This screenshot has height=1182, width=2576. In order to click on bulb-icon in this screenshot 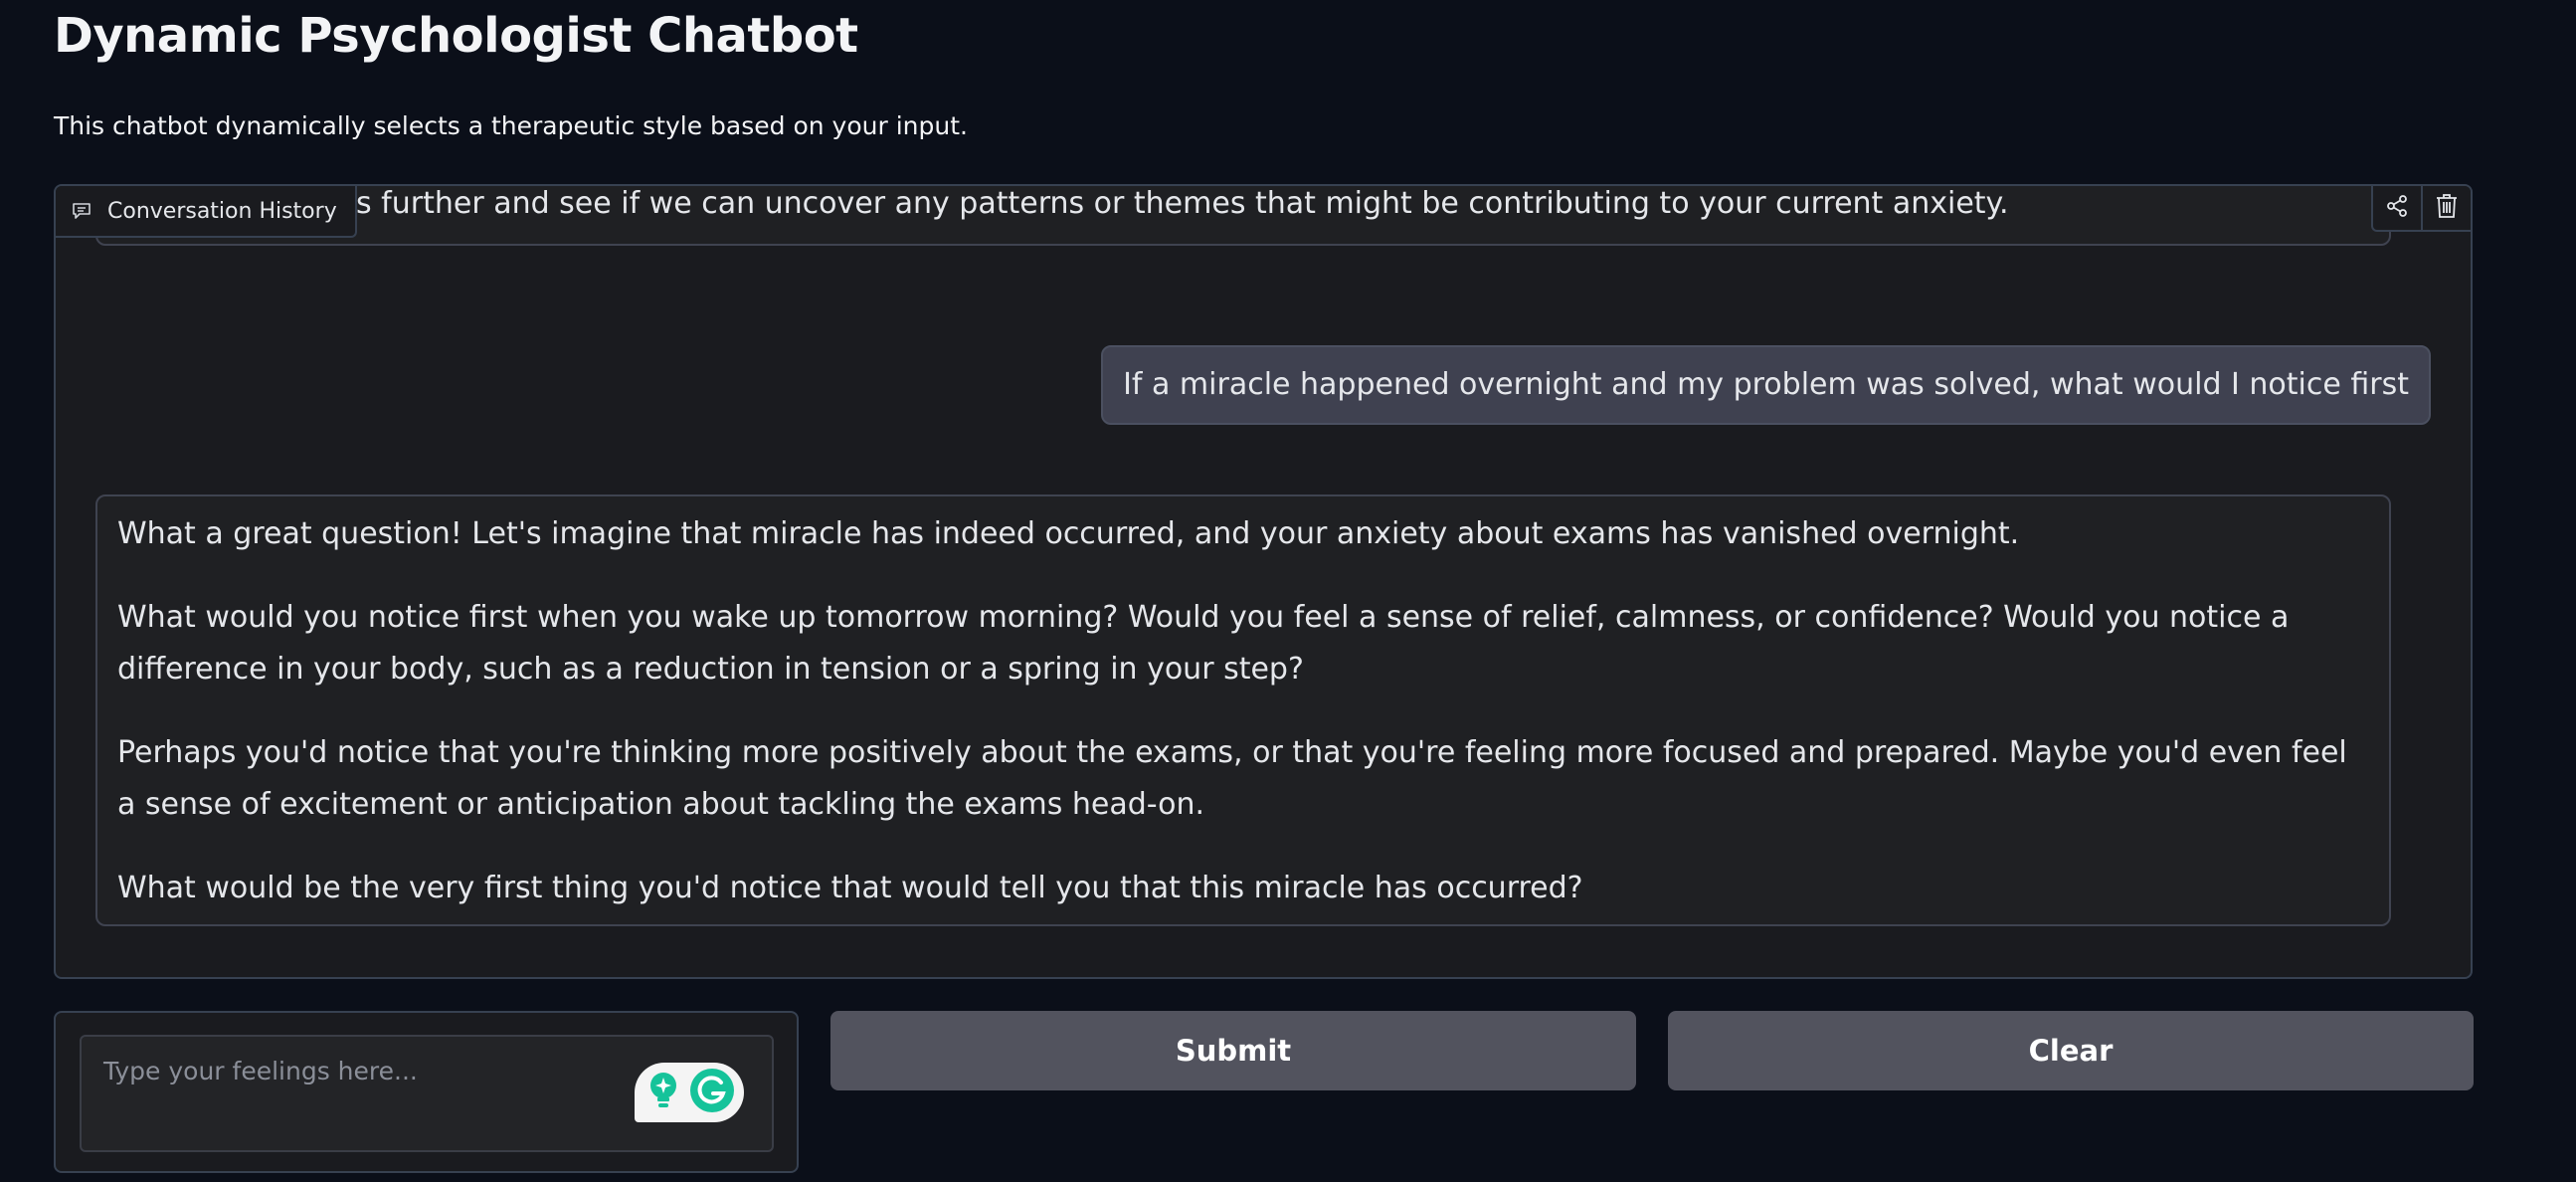, I will do `click(663, 1092)`.